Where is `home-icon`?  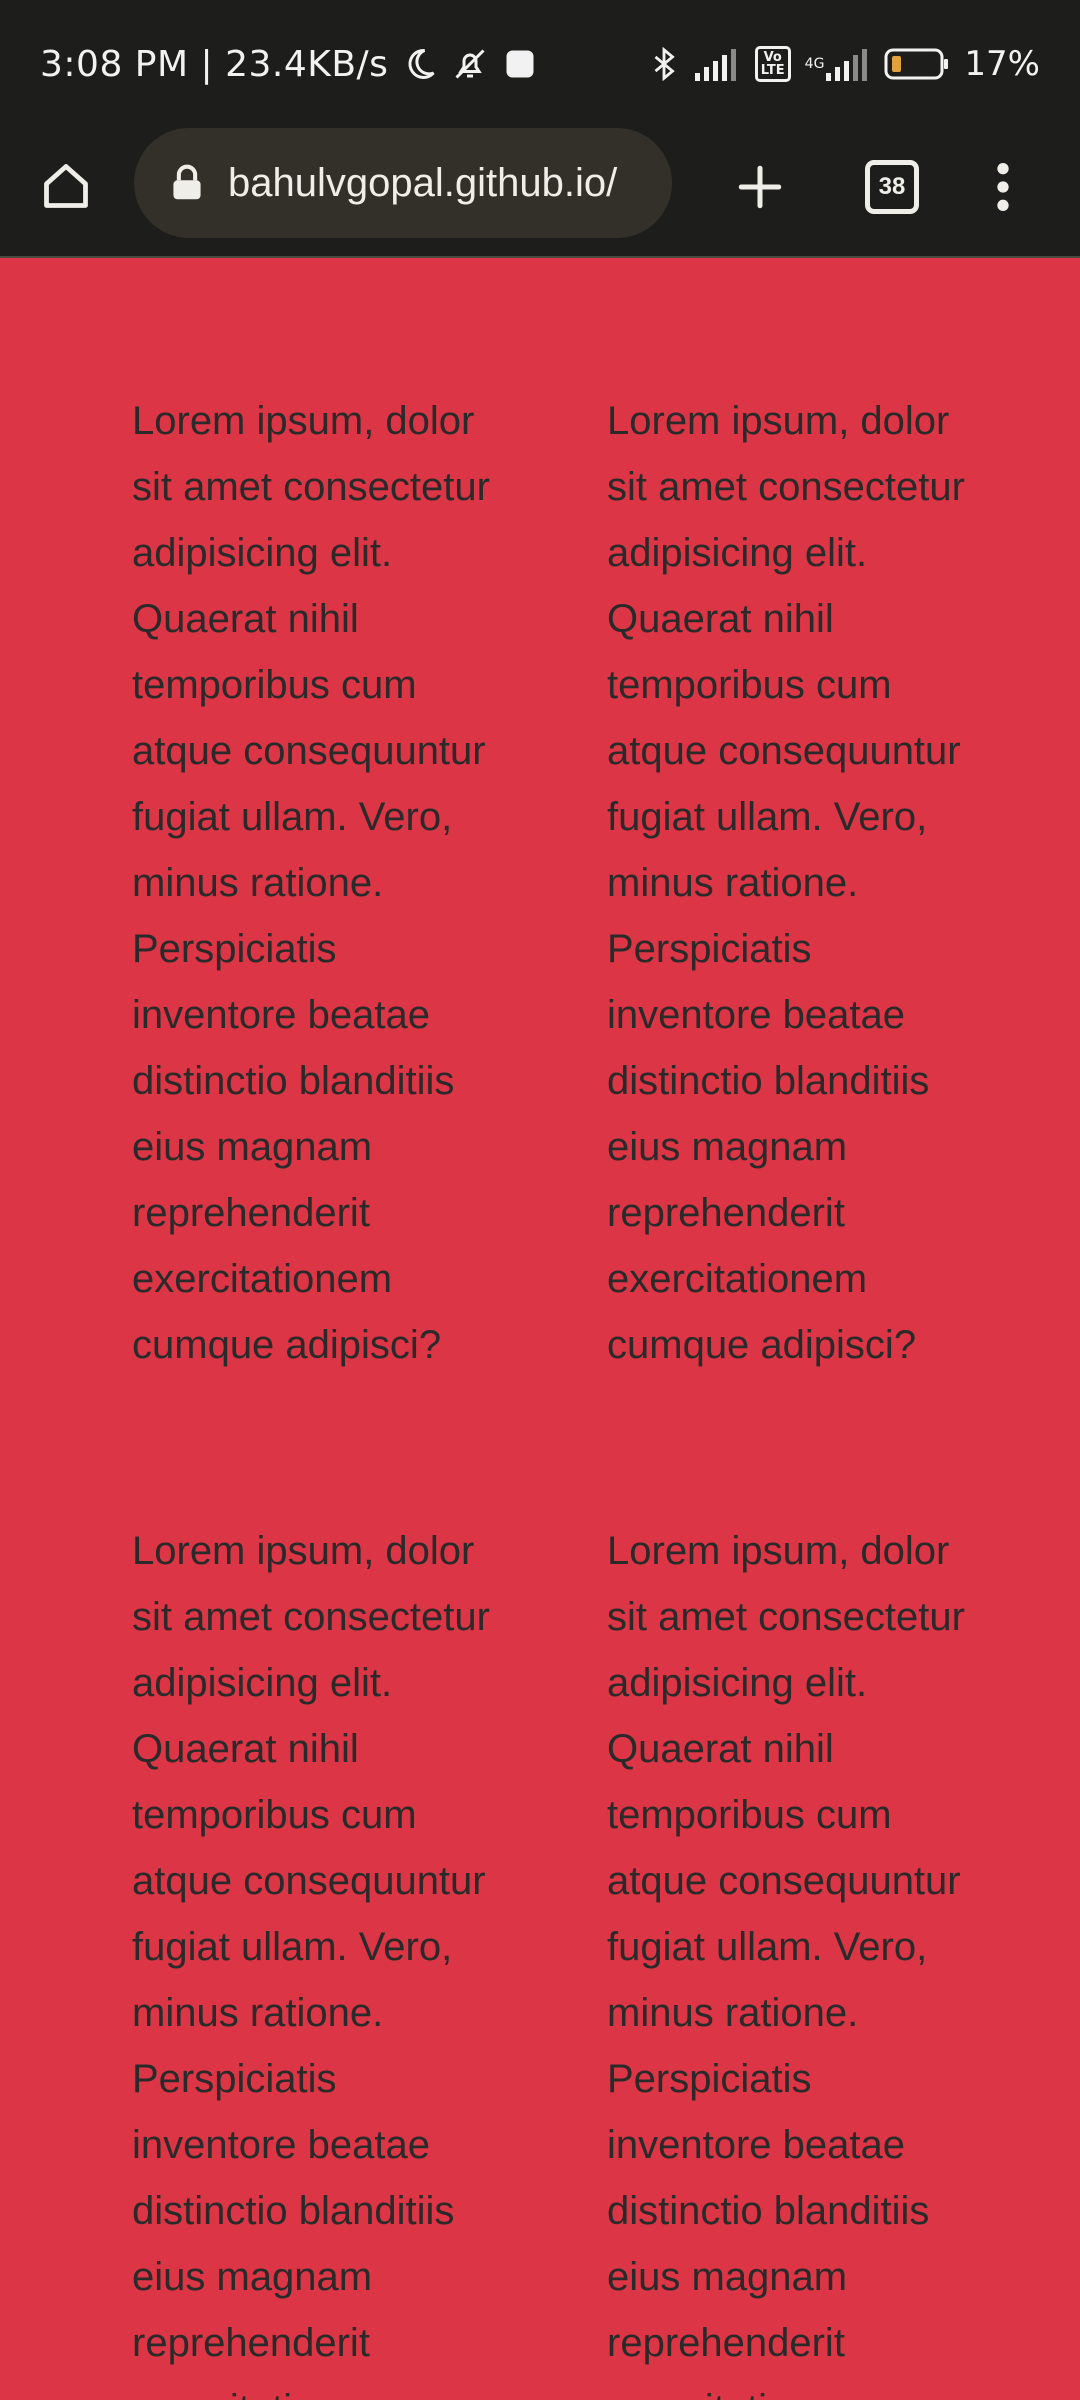 home-icon is located at coordinates (66, 186).